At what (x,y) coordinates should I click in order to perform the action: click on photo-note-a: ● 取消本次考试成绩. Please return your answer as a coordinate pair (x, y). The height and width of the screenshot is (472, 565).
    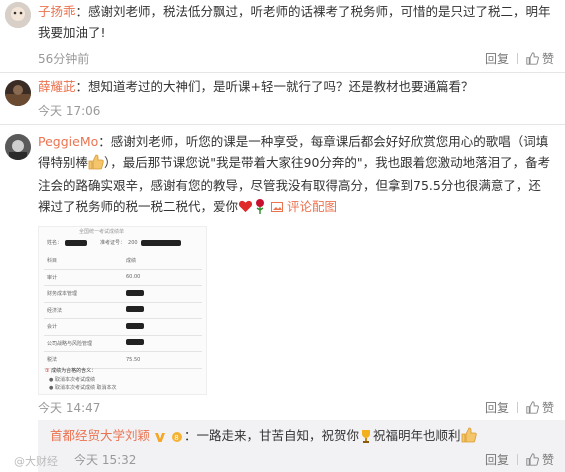
    Looking at the image, I should click on (72, 380).